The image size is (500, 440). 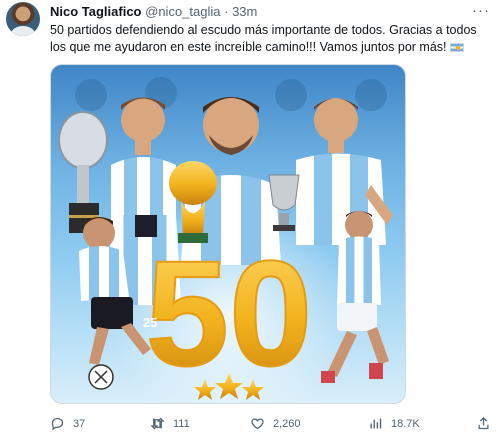 I want to click on tweet-header: Nico Tagliafico @nico_taglia · 33m, so click(x=153, y=11).